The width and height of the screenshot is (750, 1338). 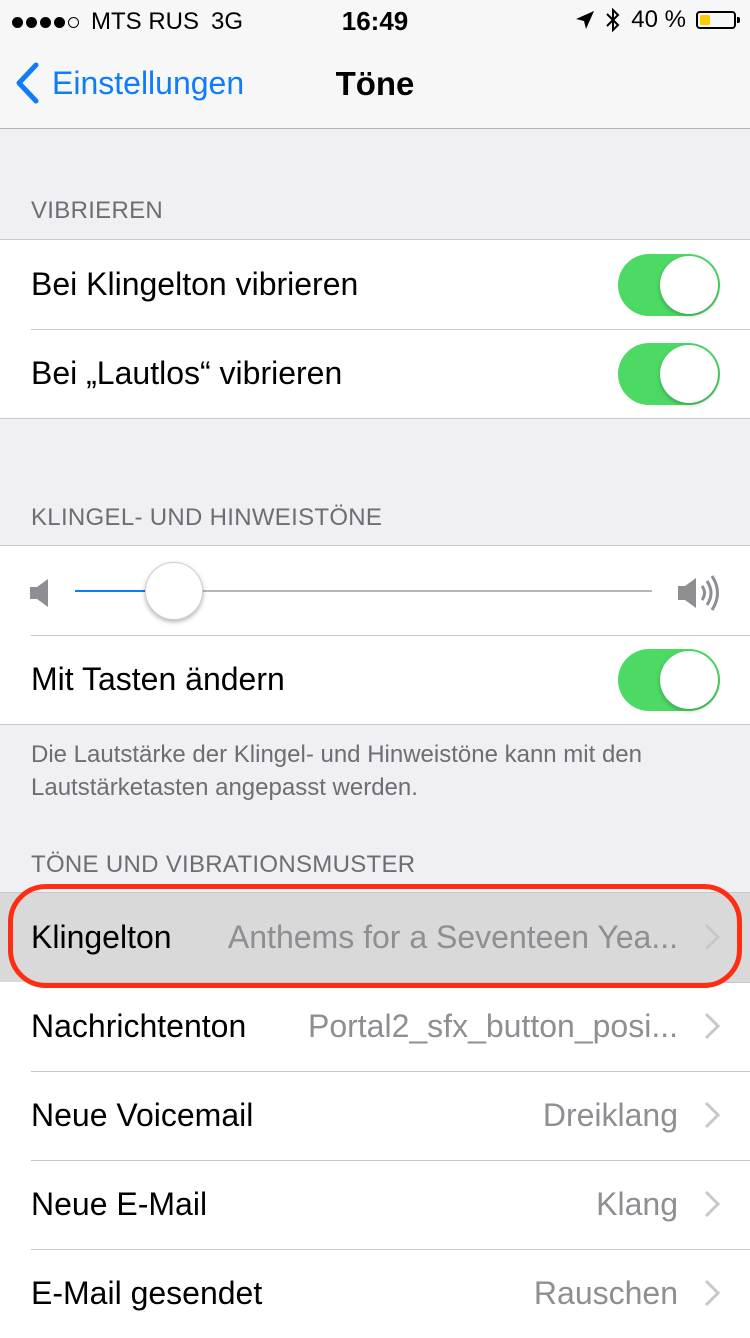 I want to click on new-voicemail-label: Neue Voicemail, so click(x=142, y=1115).